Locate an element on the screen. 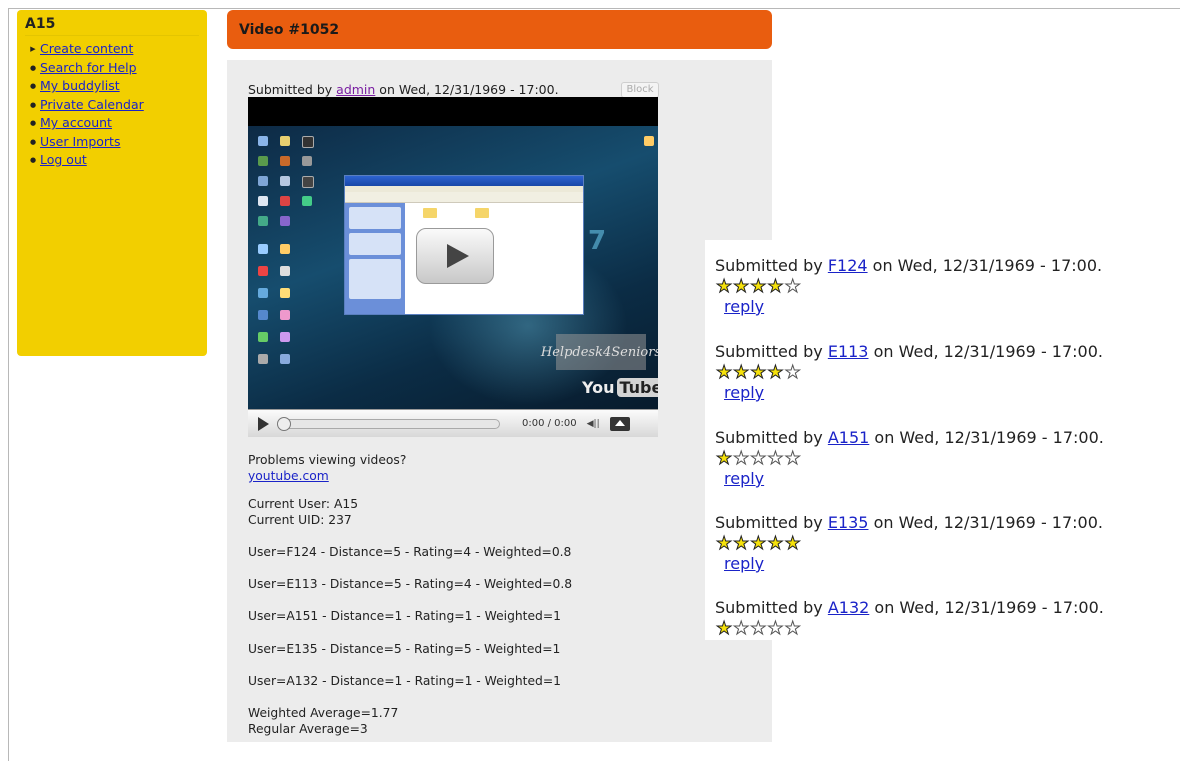 The image size is (1180, 761). sidebar-item-my-buddylist: ● My buddylist is located at coordinates (112, 86).